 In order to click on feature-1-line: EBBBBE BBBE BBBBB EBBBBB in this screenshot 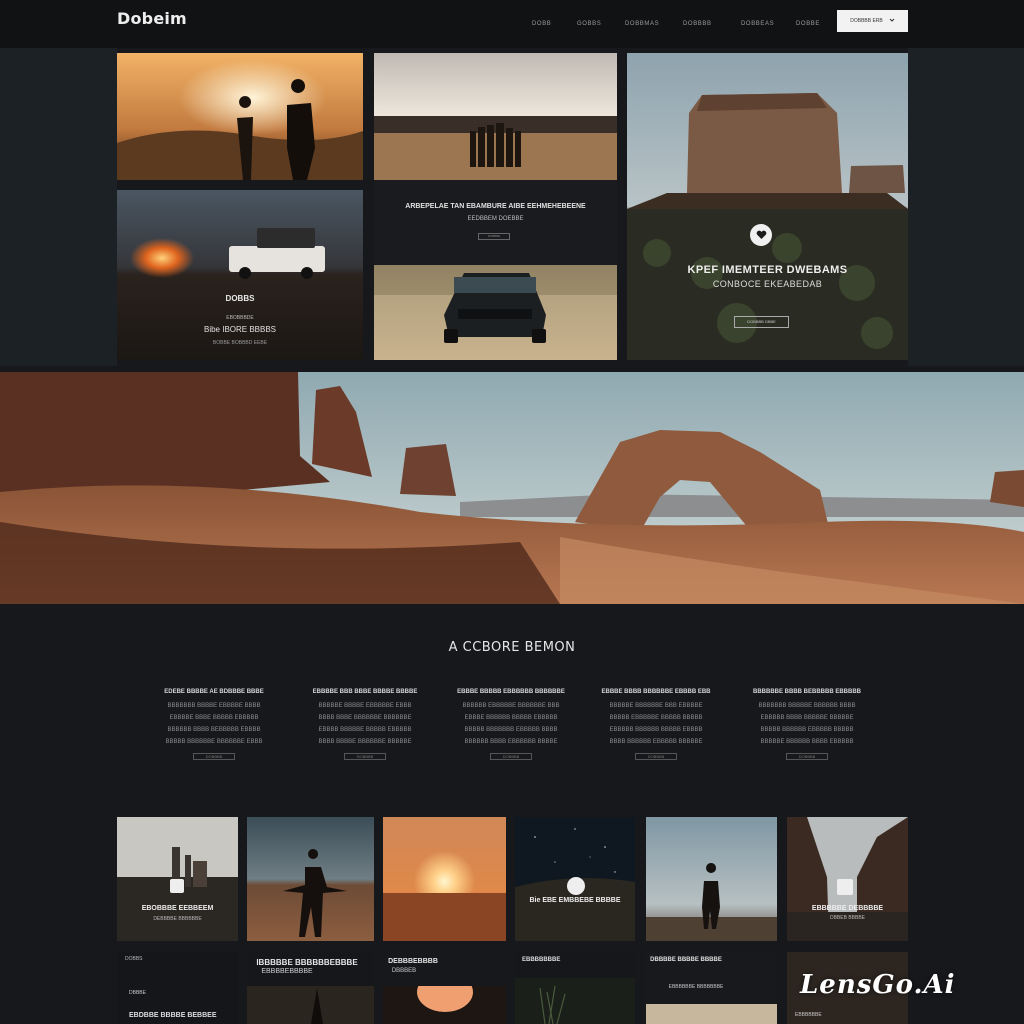, I will do `click(214, 718)`.